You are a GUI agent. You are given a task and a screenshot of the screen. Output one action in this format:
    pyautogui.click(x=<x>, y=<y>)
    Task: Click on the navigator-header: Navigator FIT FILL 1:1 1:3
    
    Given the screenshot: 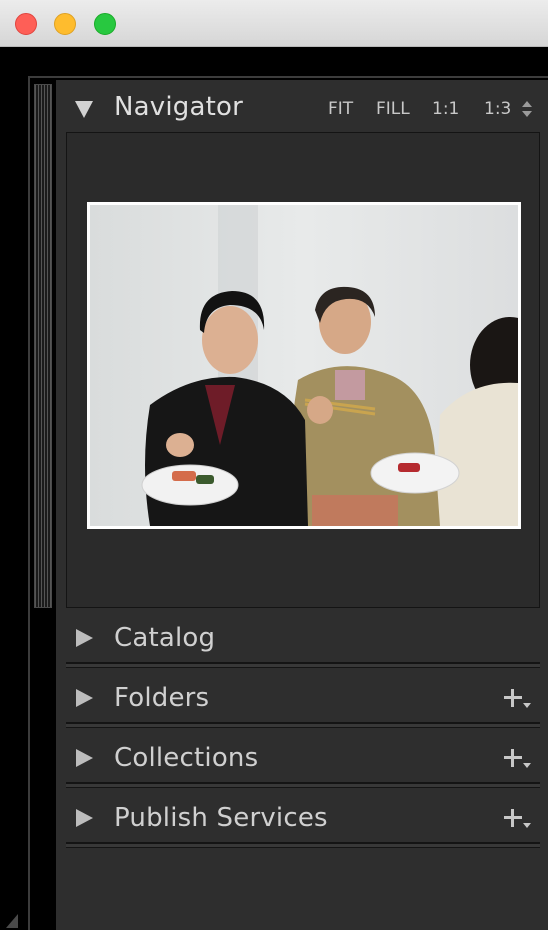 What is the action you would take?
    pyautogui.click(x=302, y=106)
    